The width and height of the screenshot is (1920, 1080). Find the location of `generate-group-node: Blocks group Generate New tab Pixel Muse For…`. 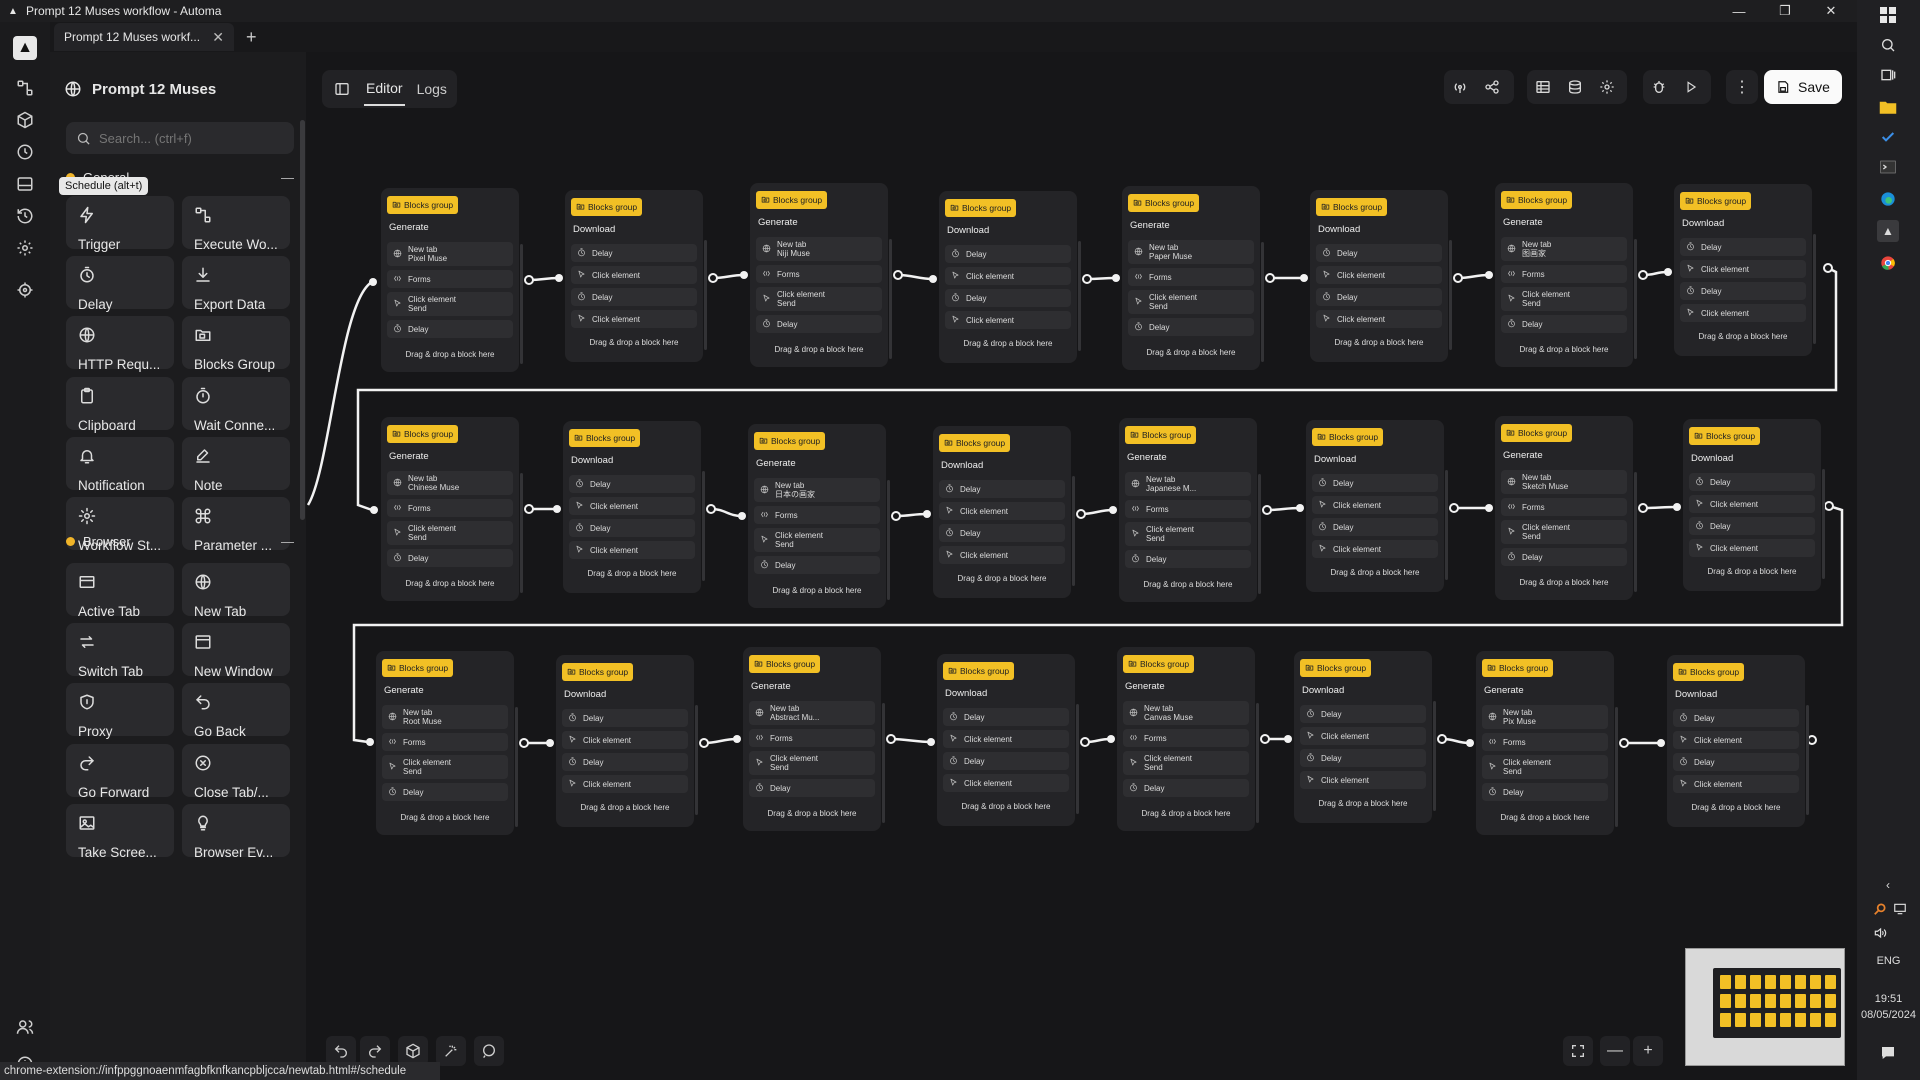

generate-group-node: Blocks group Generate New tab Pixel Muse For… is located at coordinates (452, 280).